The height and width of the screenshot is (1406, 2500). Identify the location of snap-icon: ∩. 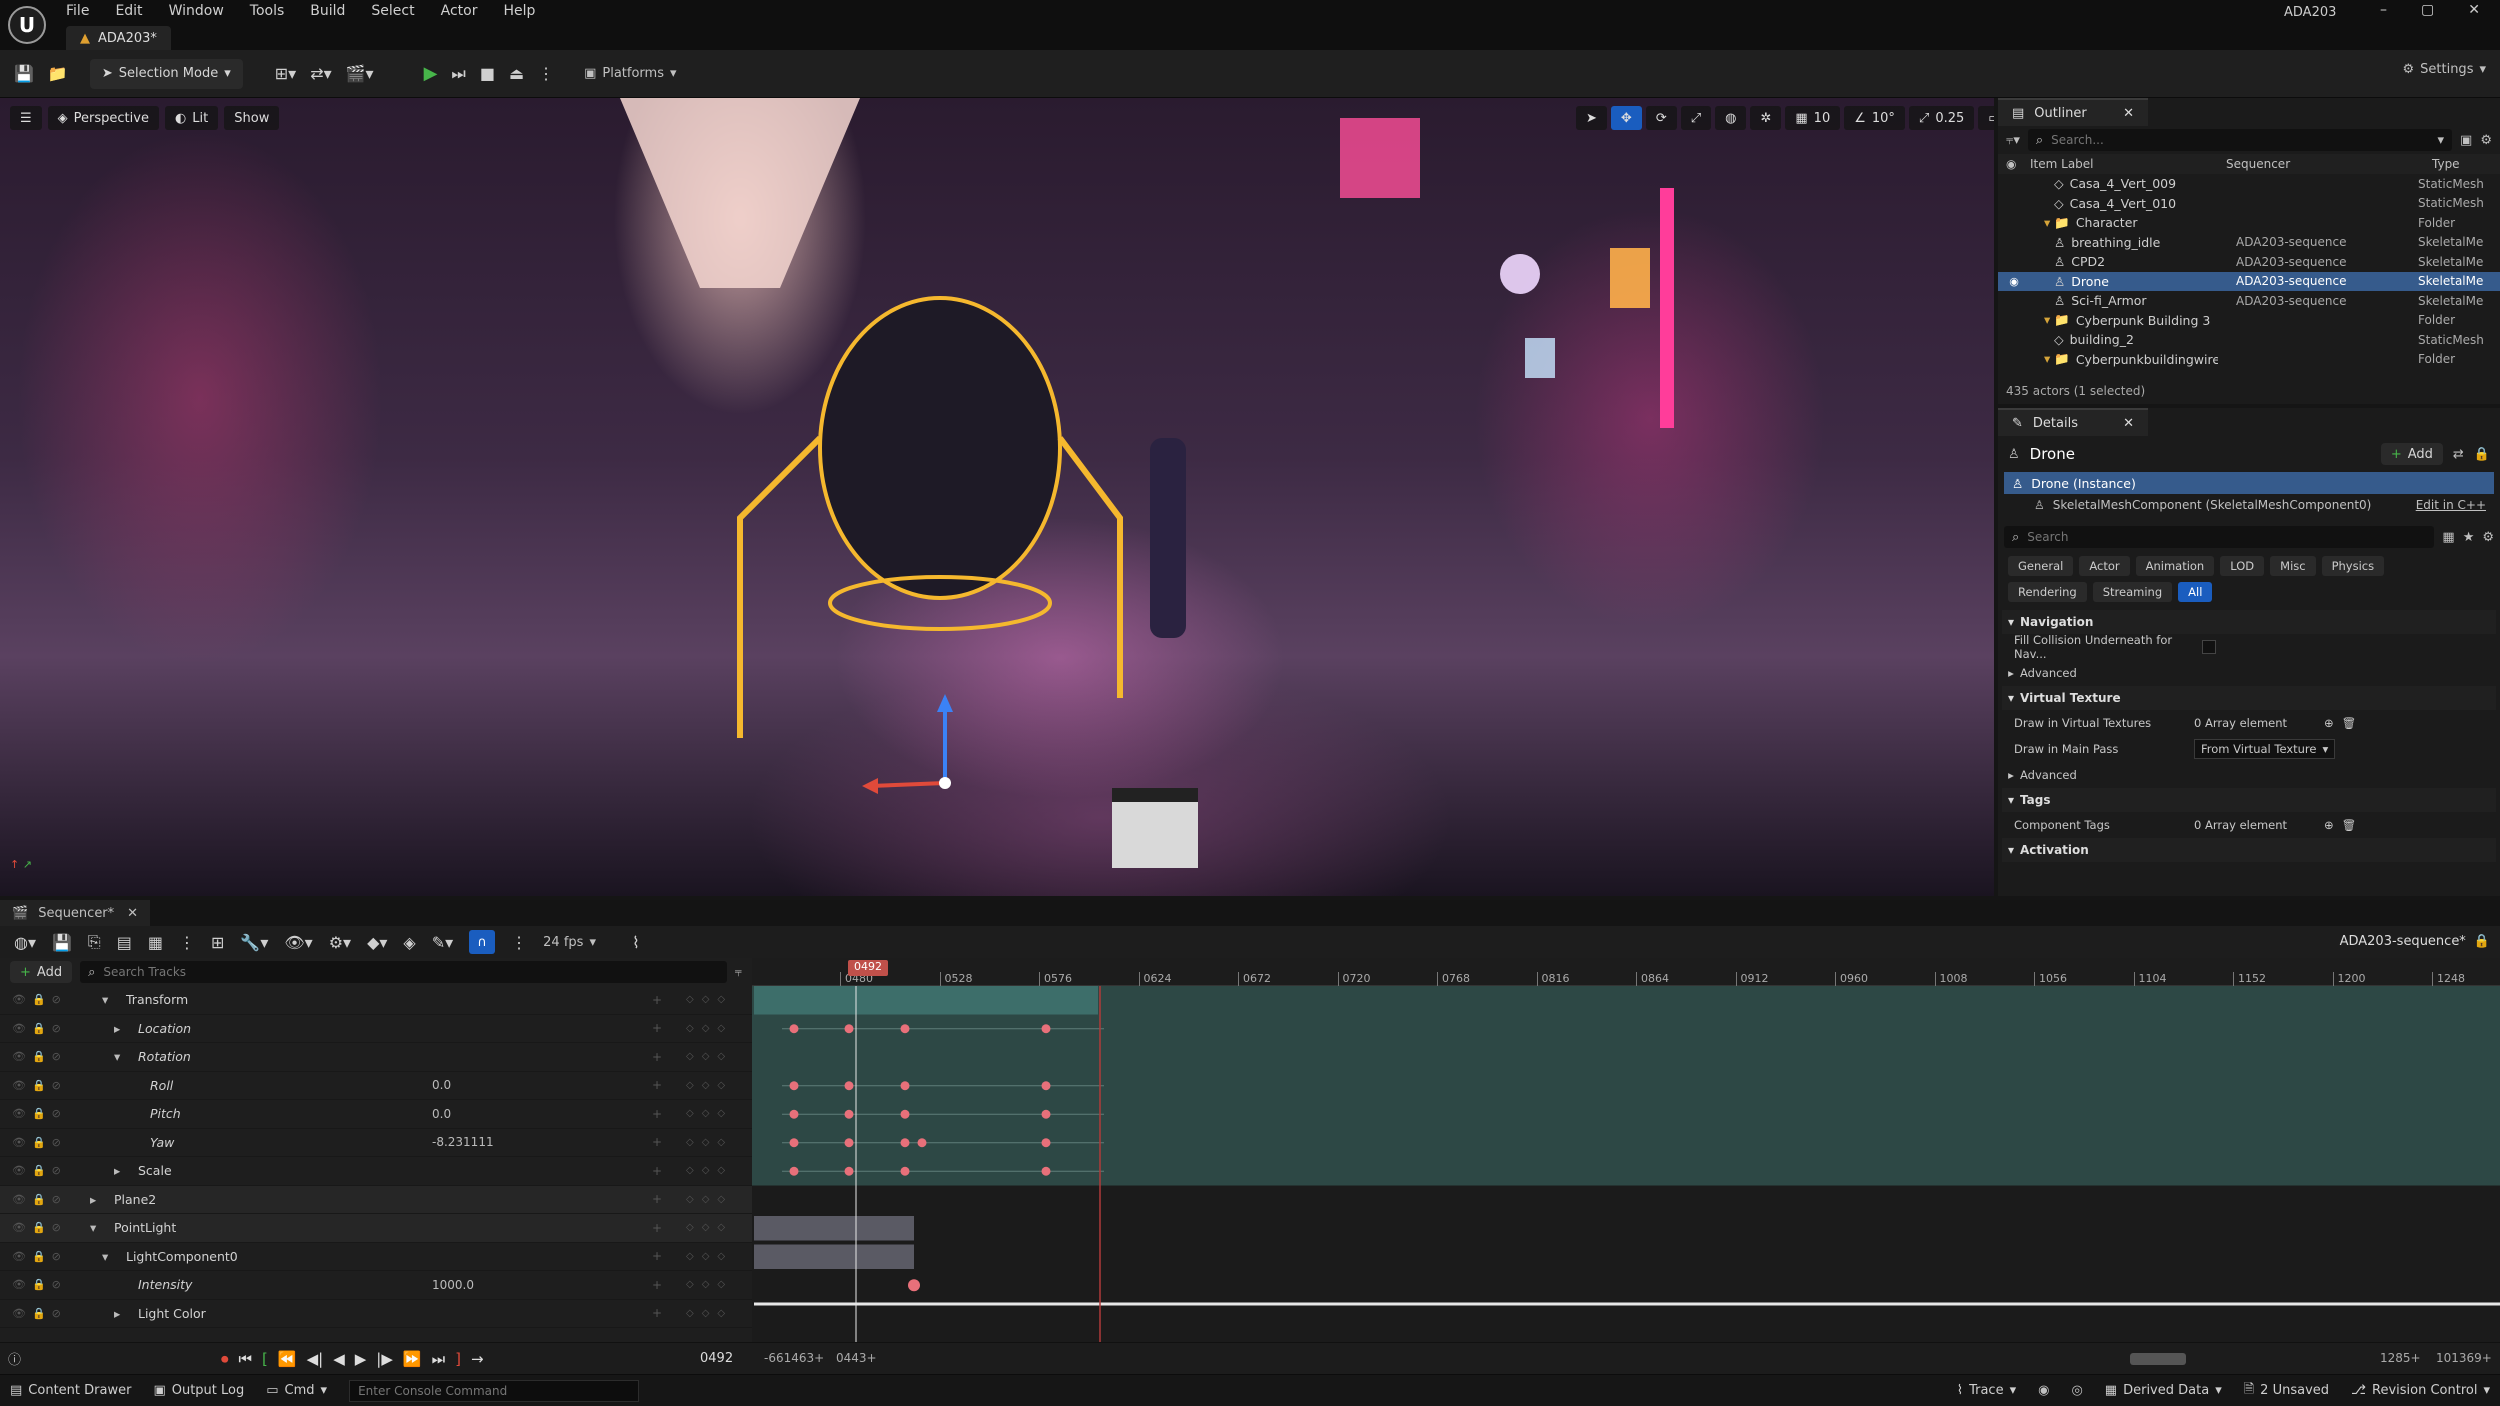
(482, 942).